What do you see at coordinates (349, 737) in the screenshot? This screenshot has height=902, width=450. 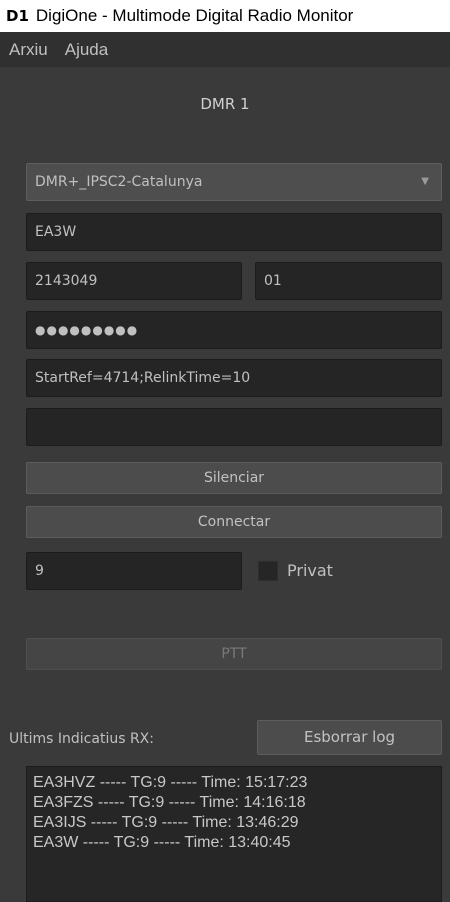 I see `clear-log-button: Esborrar log` at bounding box center [349, 737].